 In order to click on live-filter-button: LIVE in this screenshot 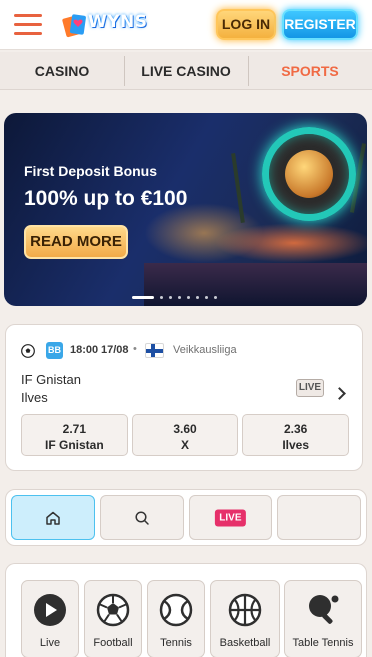, I will do `click(230, 517)`.